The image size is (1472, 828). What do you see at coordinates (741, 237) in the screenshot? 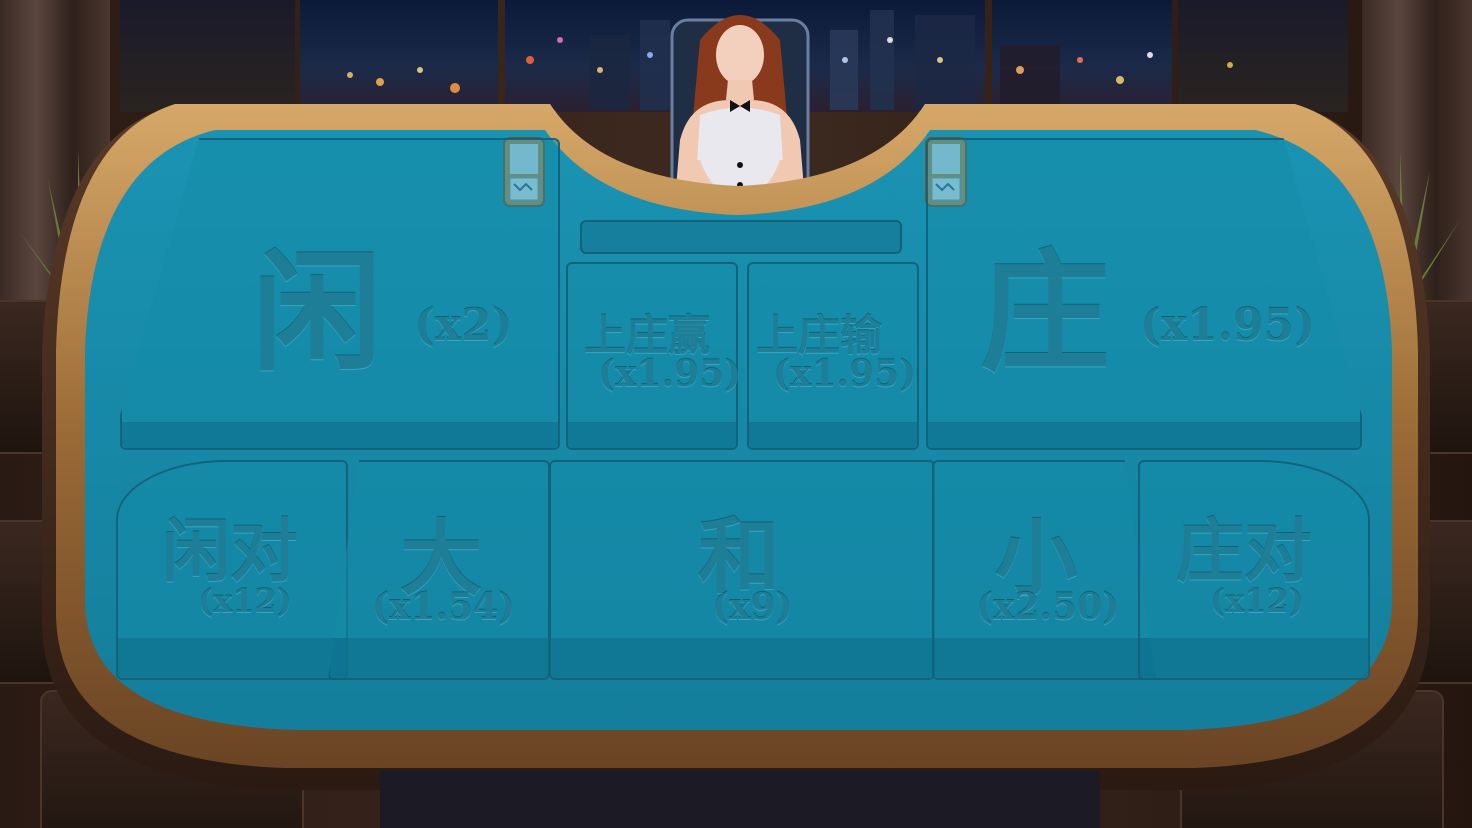
I see `banker-status-bar` at bounding box center [741, 237].